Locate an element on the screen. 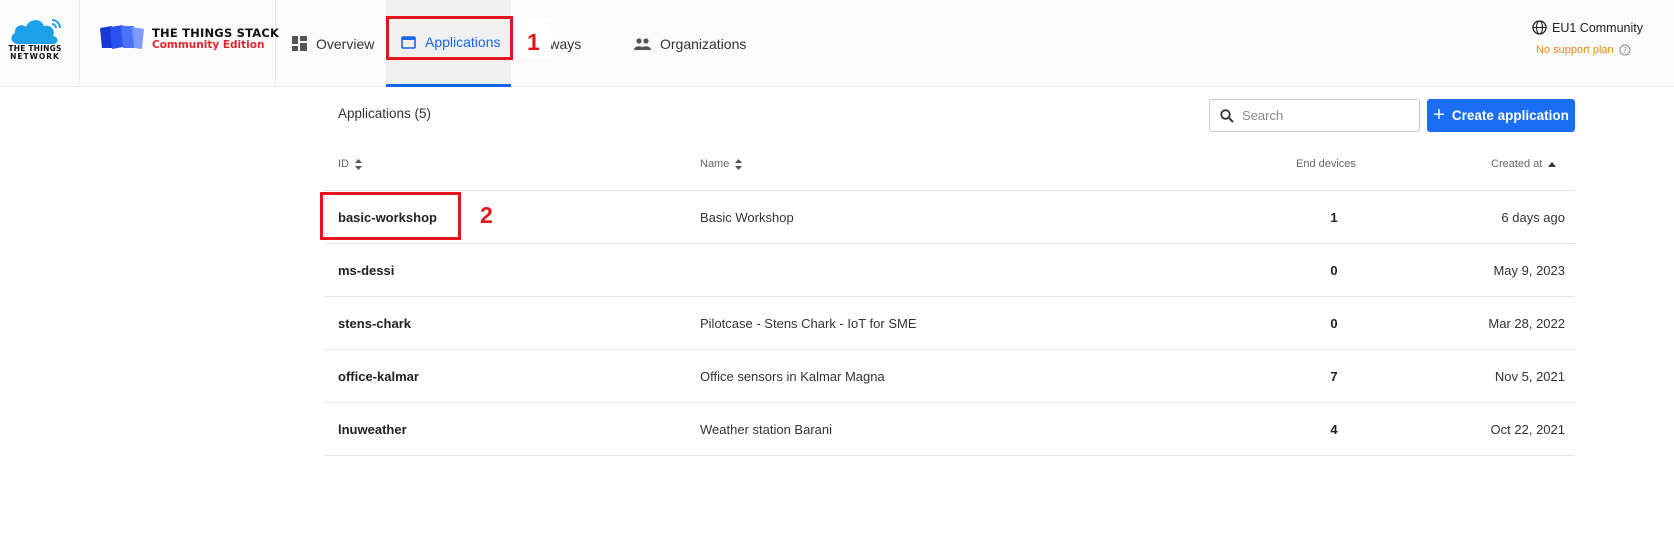 This screenshot has height=540, width=1674. dashboard-icon is located at coordinates (299, 43).